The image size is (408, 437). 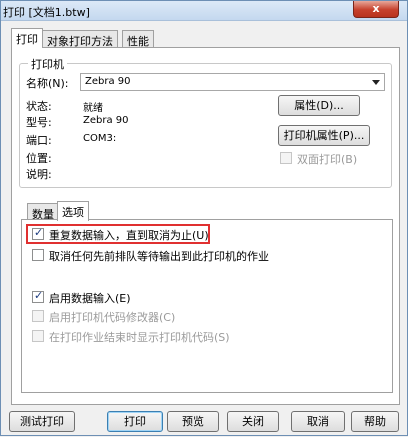 I want to click on option-enable-data-entry: ✓ 启用数据输入(E), so click(x=92, y=297).